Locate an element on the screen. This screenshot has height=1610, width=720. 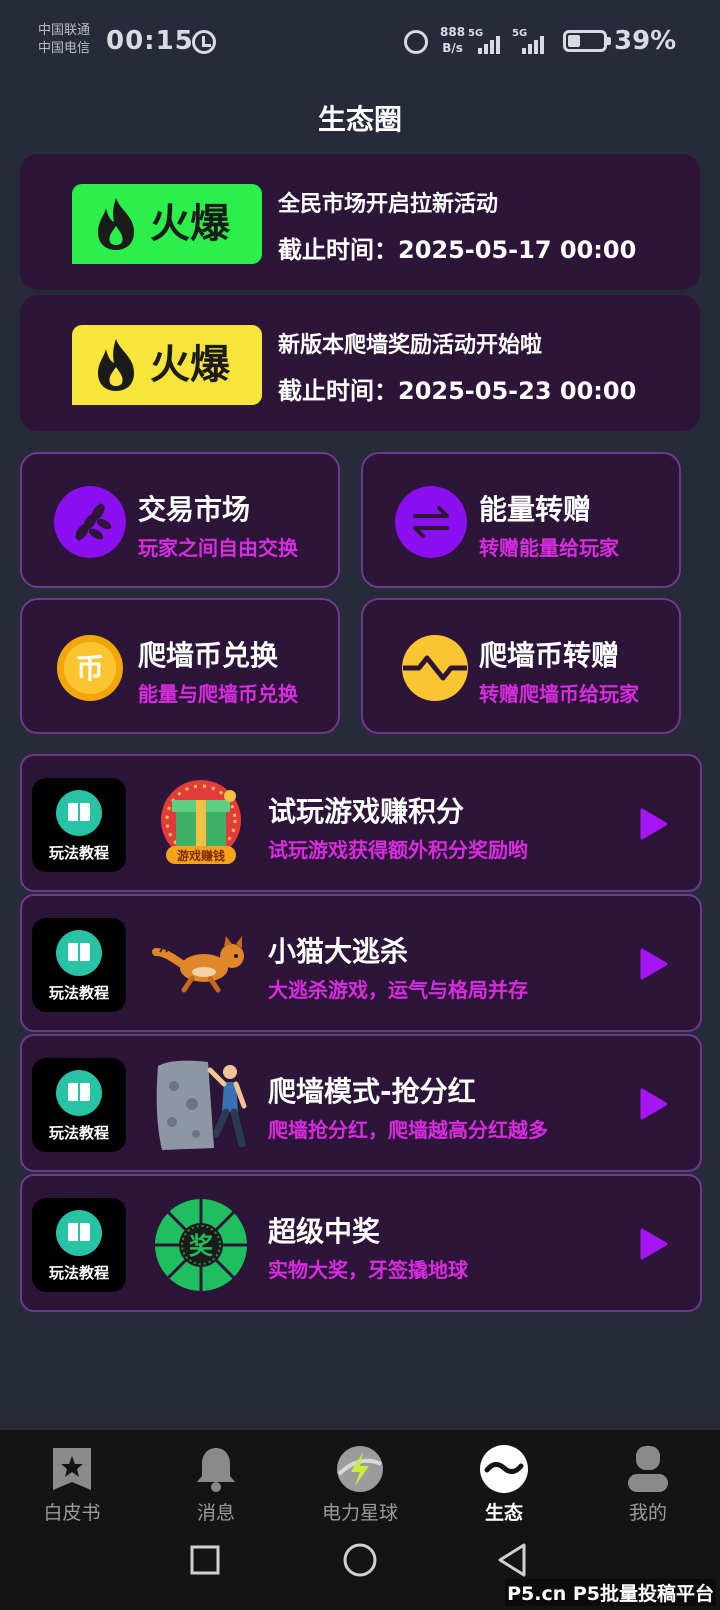
nav-label: 生态 is located at coordinates (503, 1513).